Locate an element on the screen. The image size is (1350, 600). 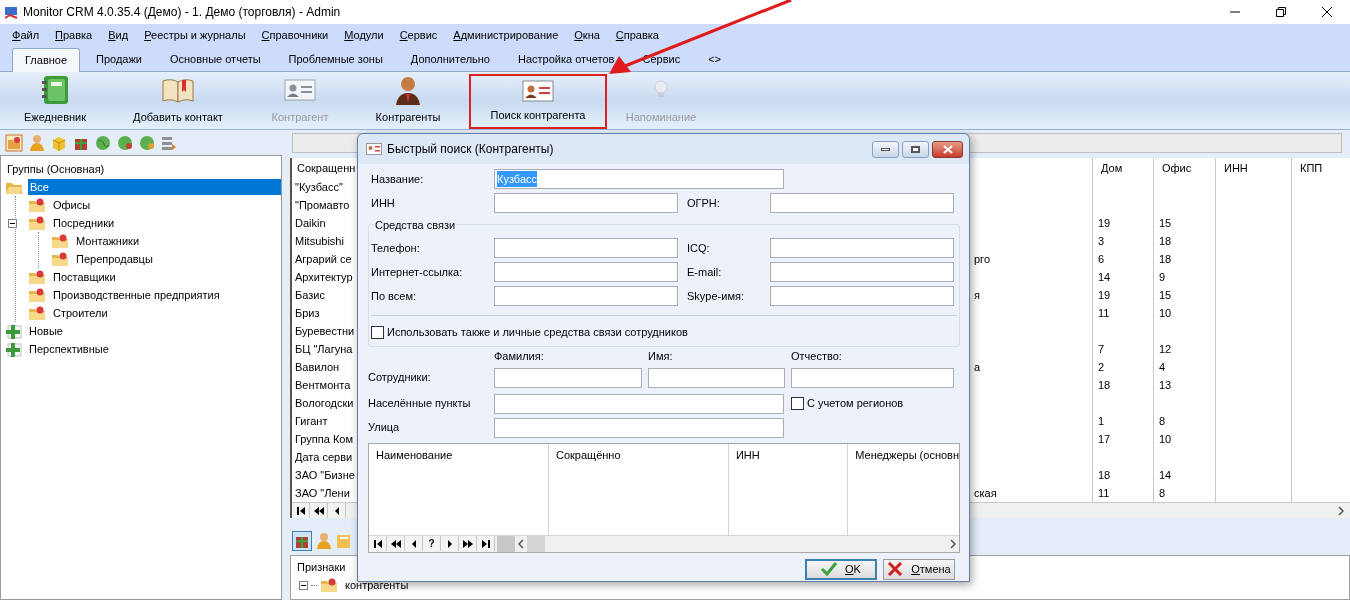
field-label: Сотрудники: is located at coordinates (400, 378).